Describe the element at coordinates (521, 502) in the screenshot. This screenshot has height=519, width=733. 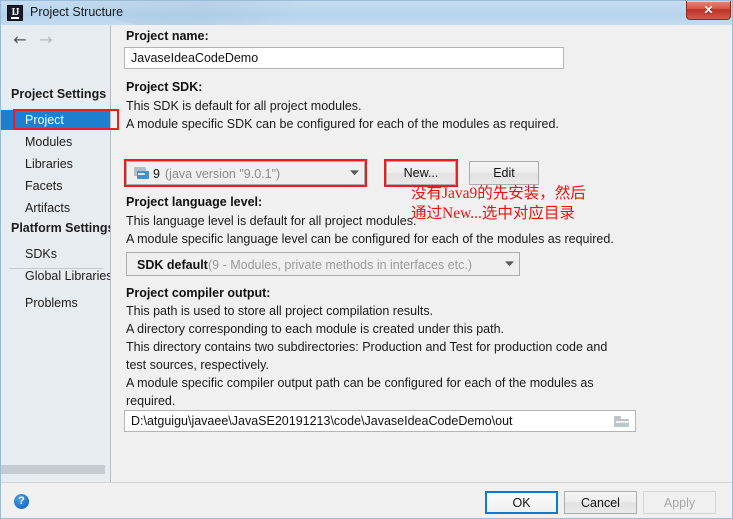
I see `ok-button: OK` at that location.